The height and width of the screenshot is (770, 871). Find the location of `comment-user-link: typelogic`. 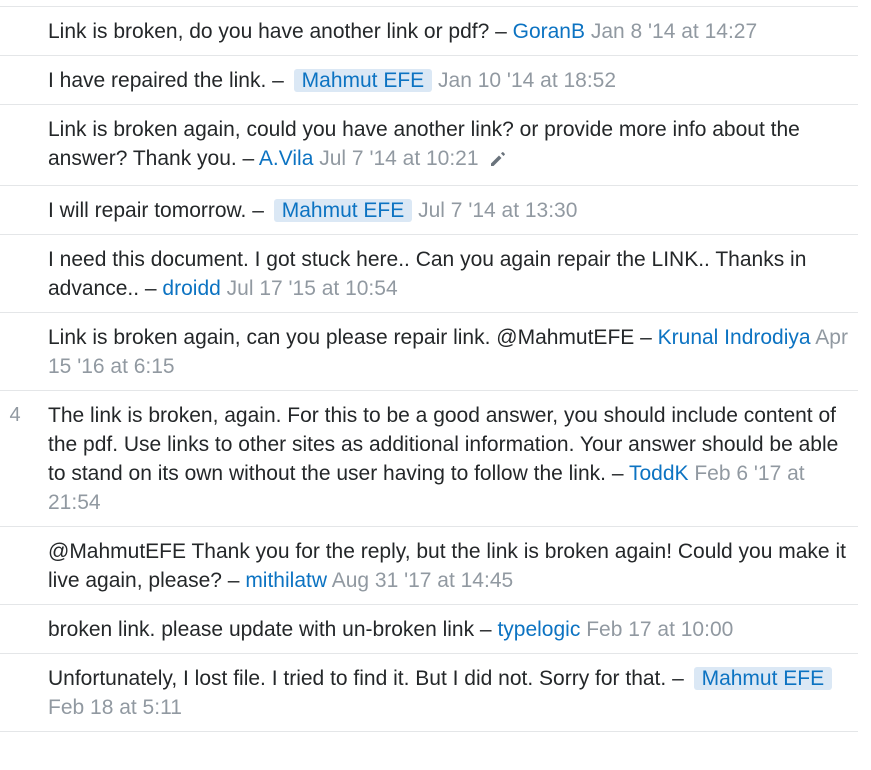

comment-user-link: typelogic is located at coordinates (538, 629).